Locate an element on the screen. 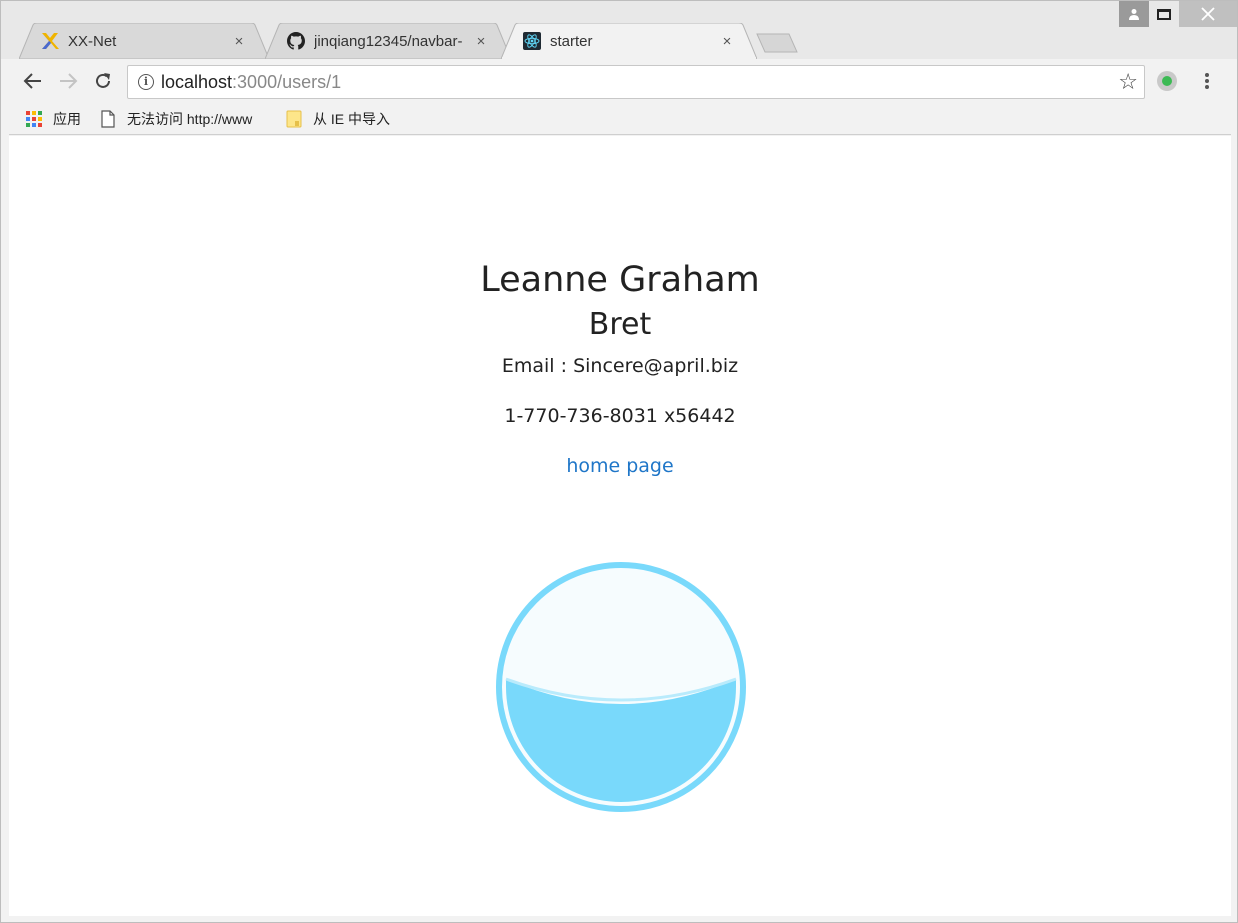 The width and height of the screenshot is (1238, 923). back-button is located at coordinates (33, 81).